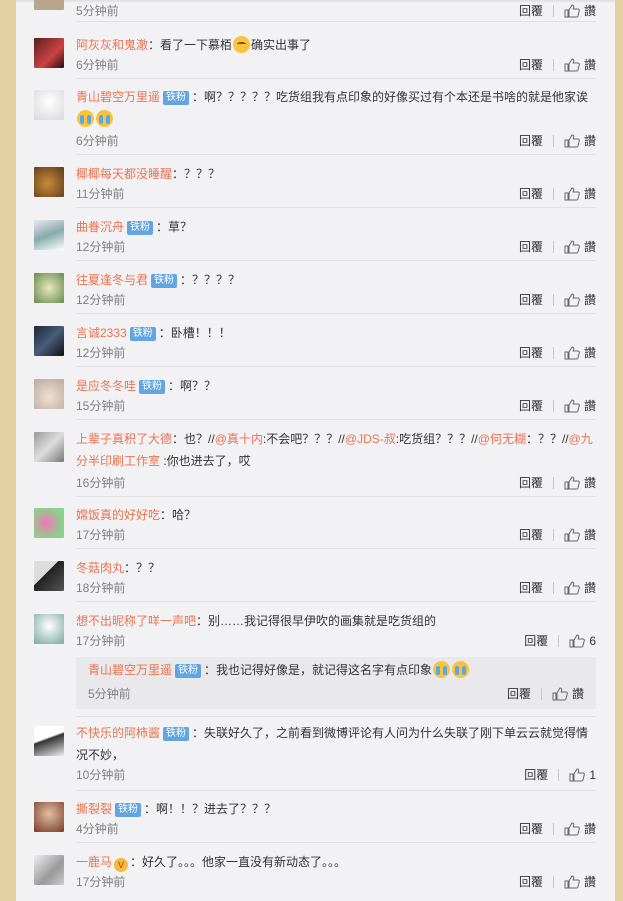 Image resolution: width=623 pixels, height=901 pixels. What do you see at coordinates (336, 621) in the screenshot?
I see `comment-body: 想不出昵称了咩一声吧：别……我记得很早伊吹的画集就是吃货组的` at bounding box center [336, 621].